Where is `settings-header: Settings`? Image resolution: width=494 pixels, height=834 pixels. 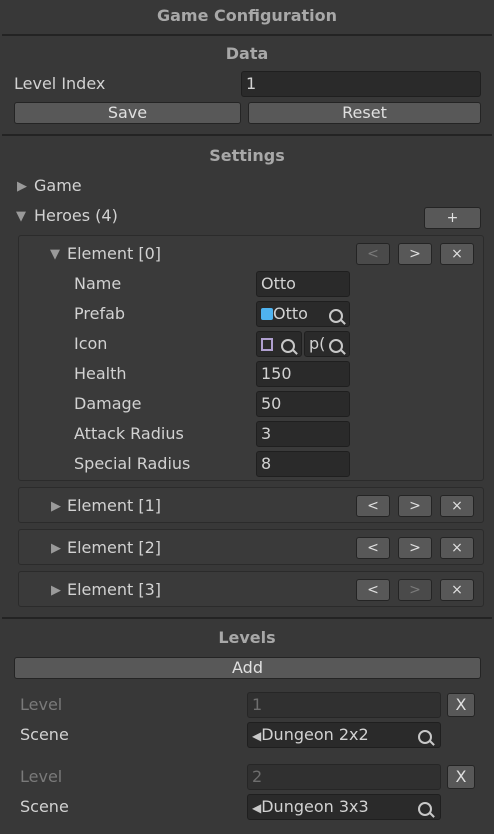
settings-header: Settings is located at coordinates (247, 155).